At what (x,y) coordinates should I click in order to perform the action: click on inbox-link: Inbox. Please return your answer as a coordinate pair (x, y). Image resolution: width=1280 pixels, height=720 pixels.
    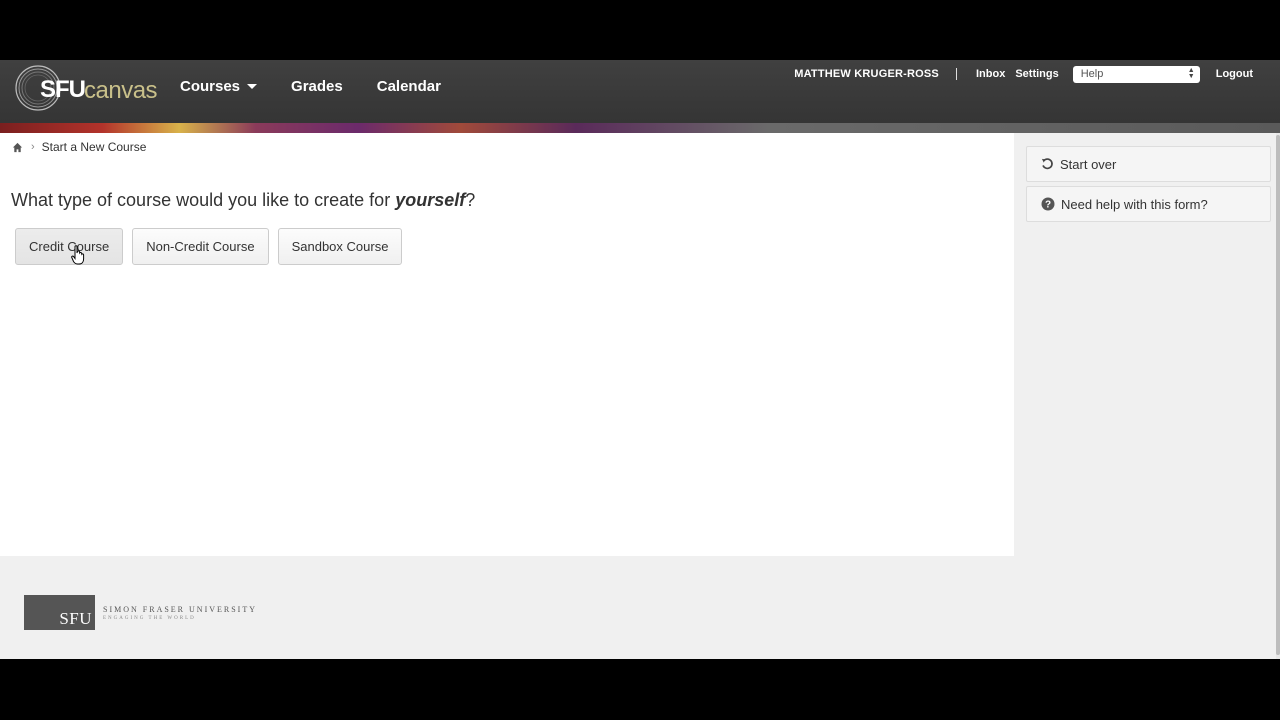
    Looking at the image, I should click on (990, 74).